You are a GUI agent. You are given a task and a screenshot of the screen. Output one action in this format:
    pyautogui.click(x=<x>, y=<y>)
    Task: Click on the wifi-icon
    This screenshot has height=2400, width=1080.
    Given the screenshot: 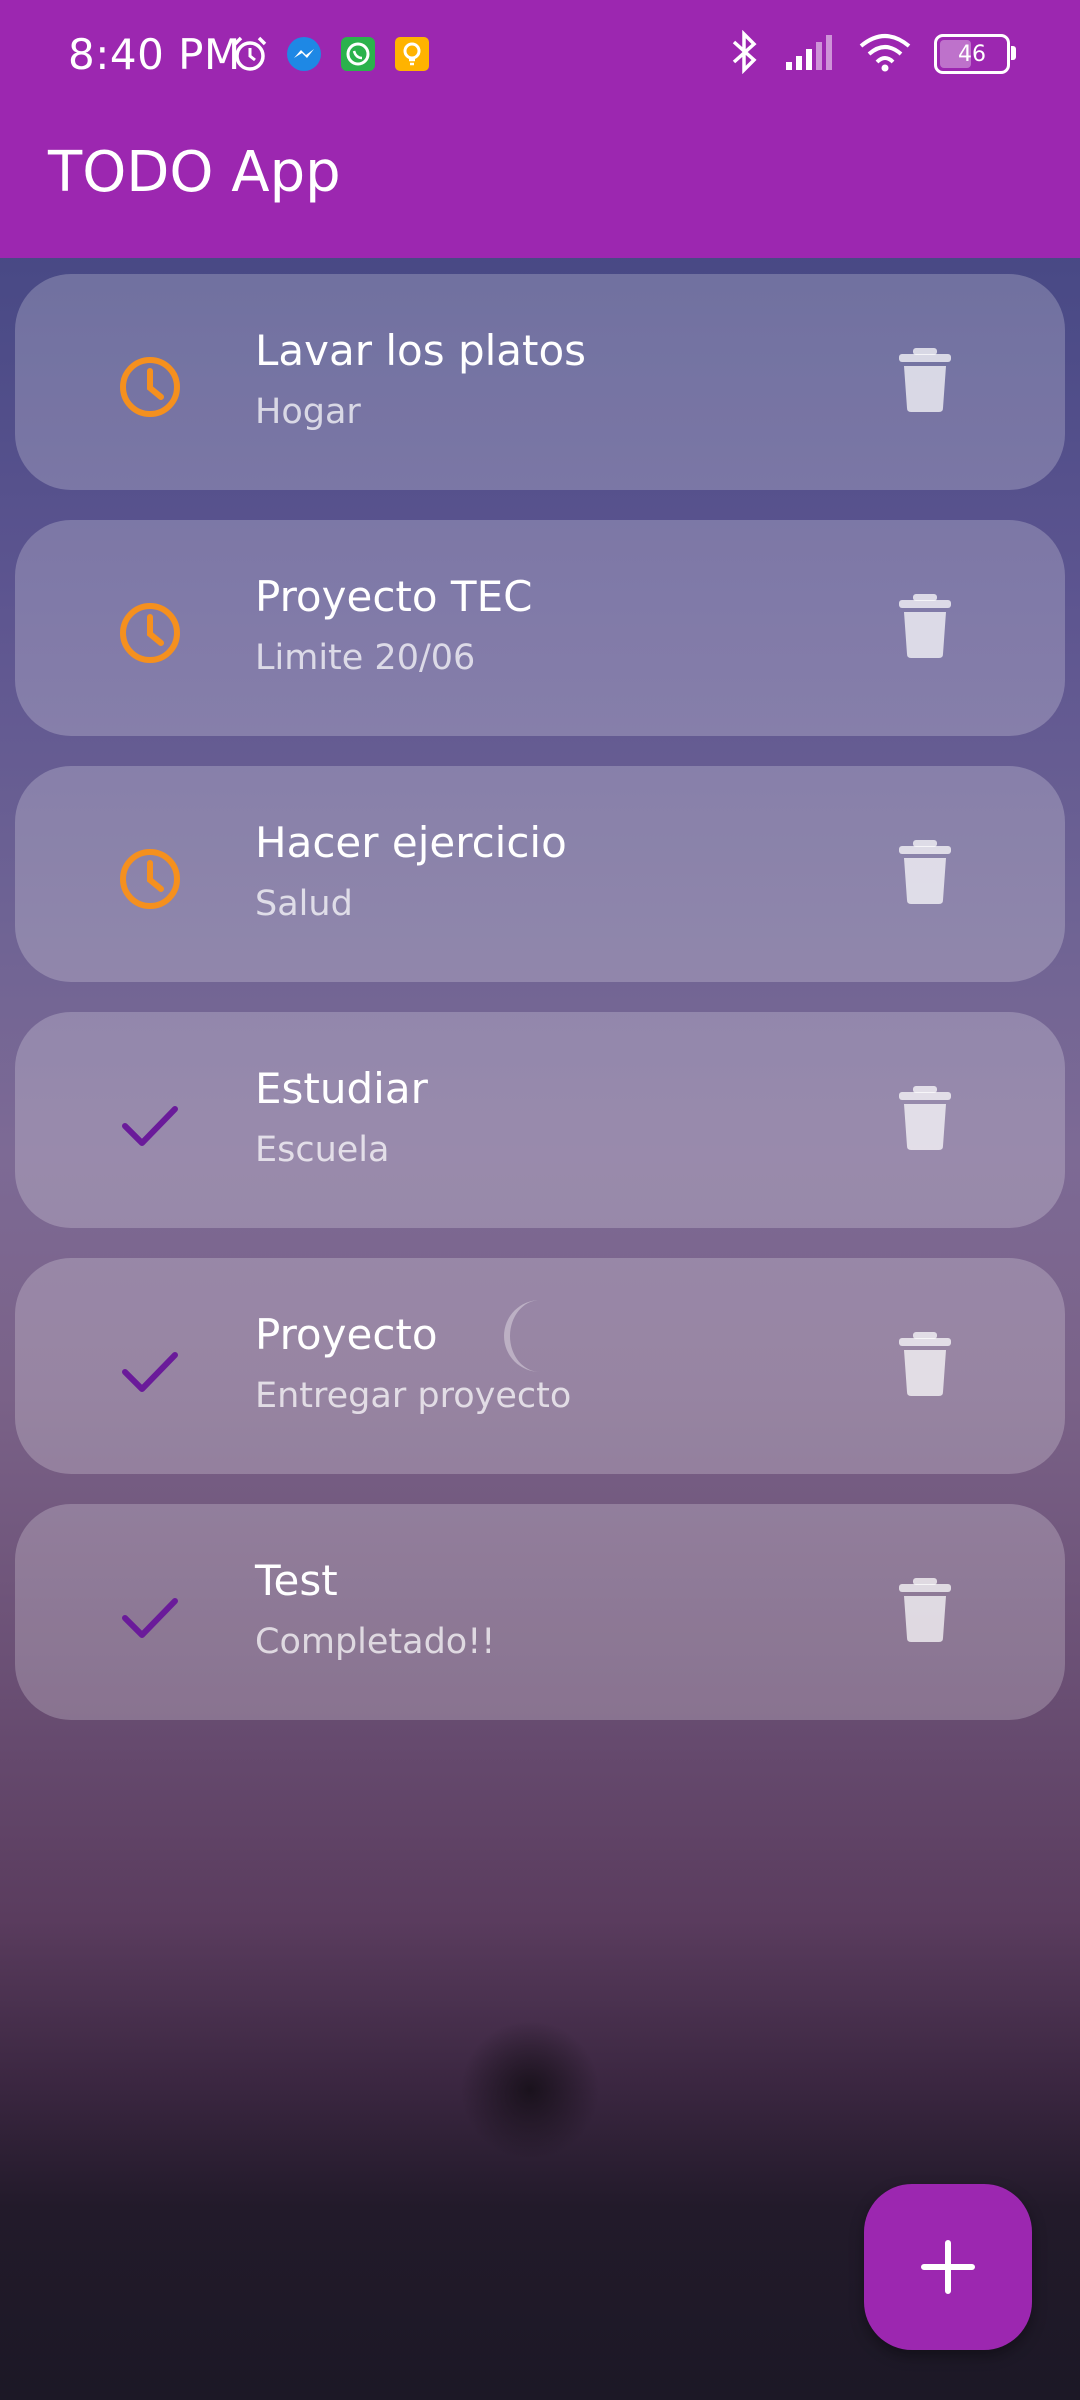 What is the action you would take?
    pyautogui.click(x=885, y=54)
    